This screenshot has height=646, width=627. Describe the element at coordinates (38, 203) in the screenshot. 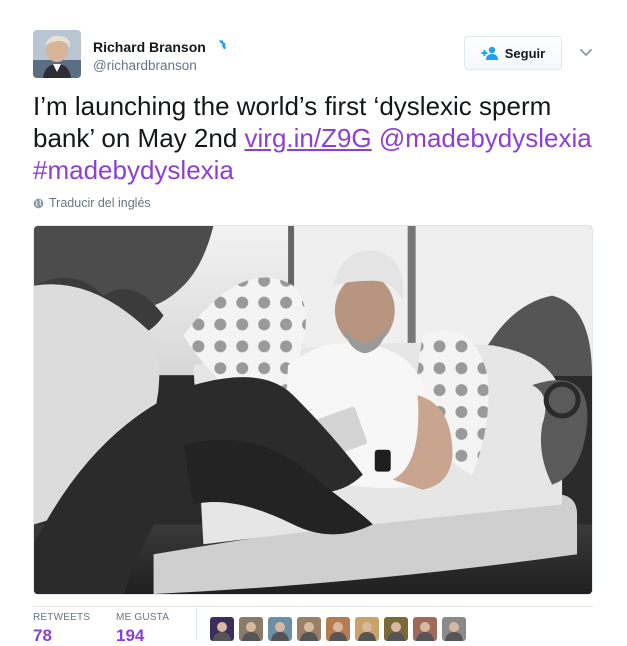

I see `globe-icon` at that location.